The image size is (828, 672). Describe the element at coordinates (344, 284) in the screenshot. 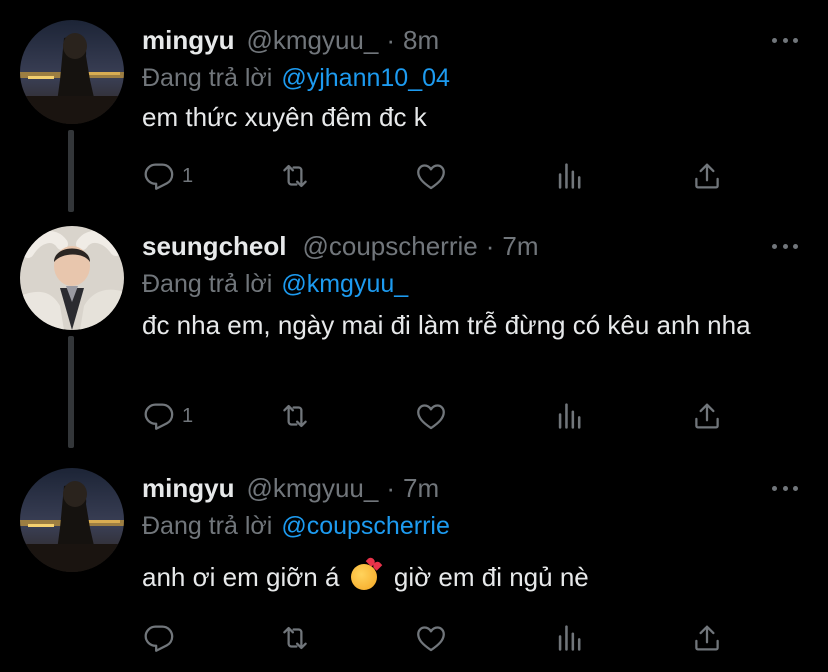

I see `replying-to-link: @kmgyuu_` at that location.